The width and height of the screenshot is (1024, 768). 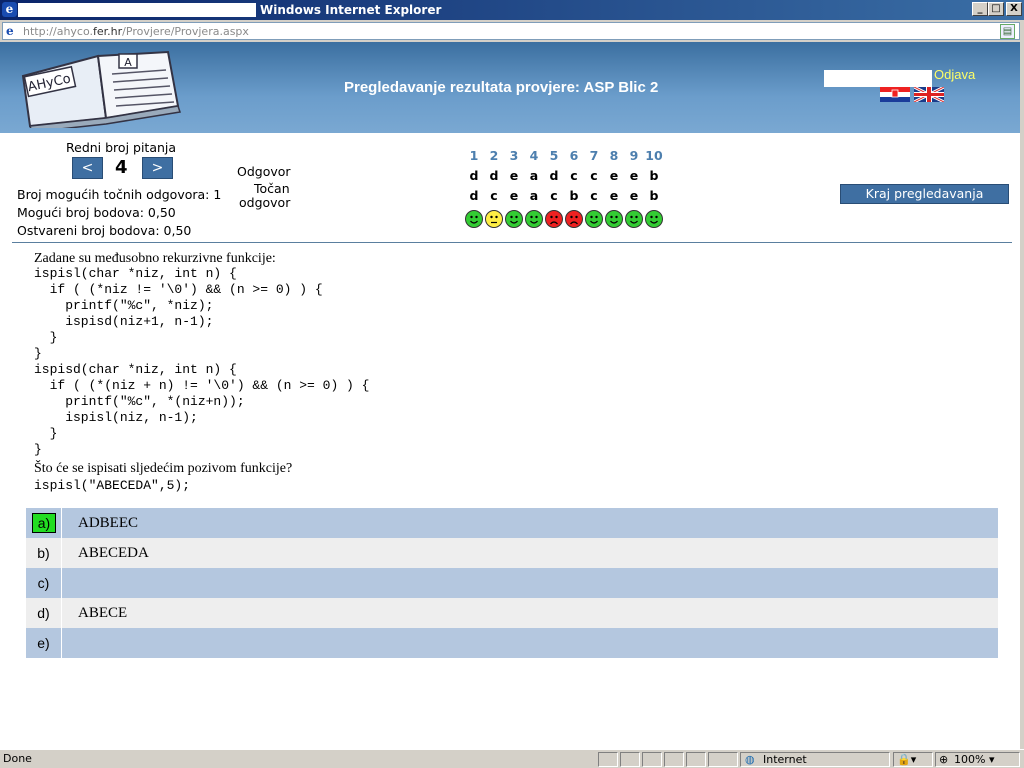 I want to click on answer-row-label: Odgovor, so click(x=264, y=171).